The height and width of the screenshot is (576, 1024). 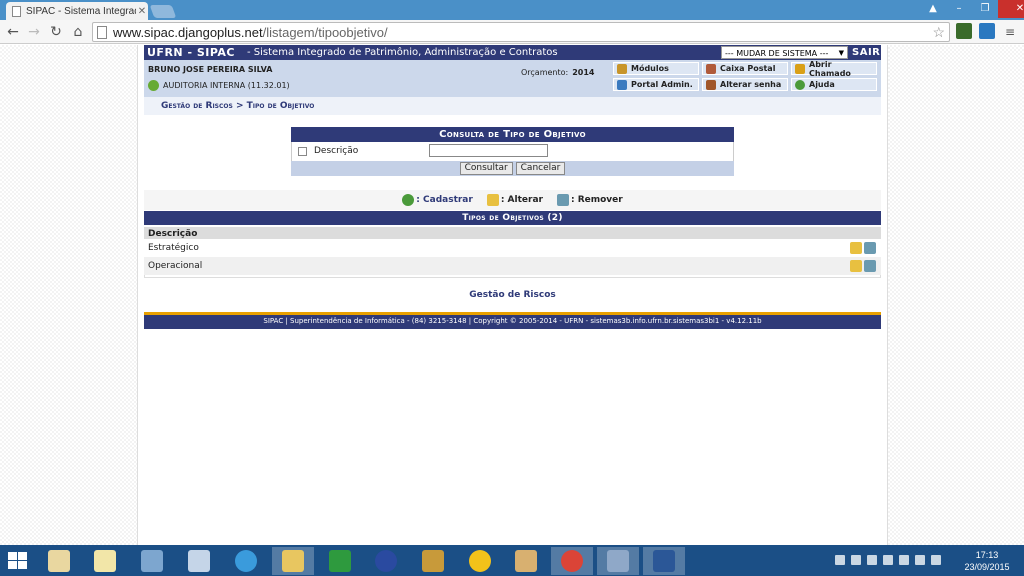 I want to click on home-icon: ⌂, so click(x=78, y=32).